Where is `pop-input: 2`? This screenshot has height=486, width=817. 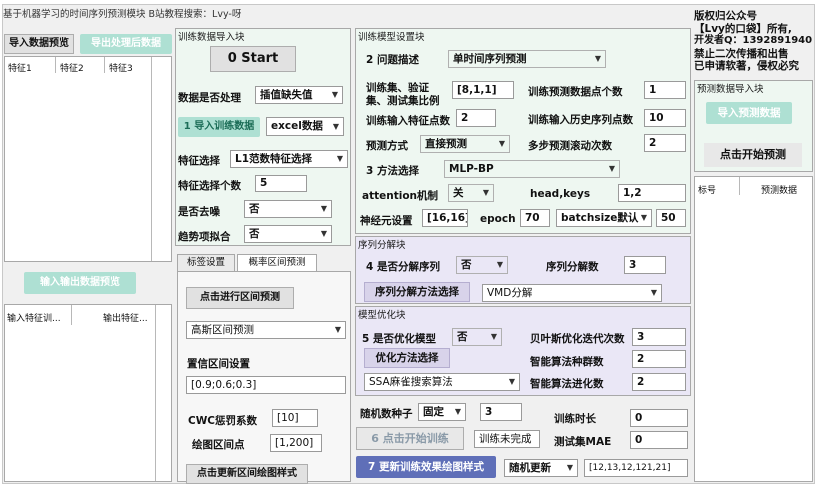
pop-input: 2 is located at coordinates (659, 359).